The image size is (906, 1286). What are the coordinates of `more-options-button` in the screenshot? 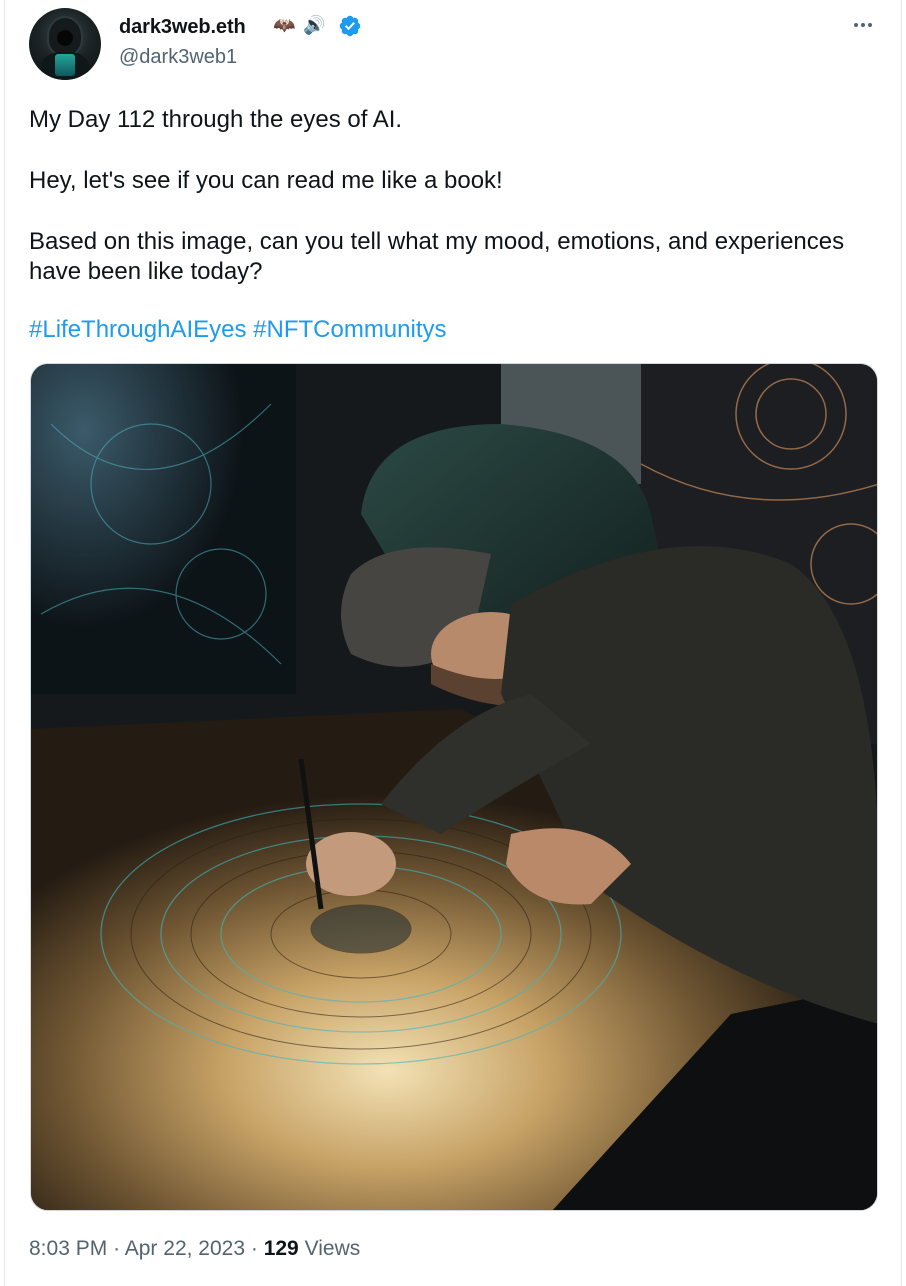 It's located at (863, 25).